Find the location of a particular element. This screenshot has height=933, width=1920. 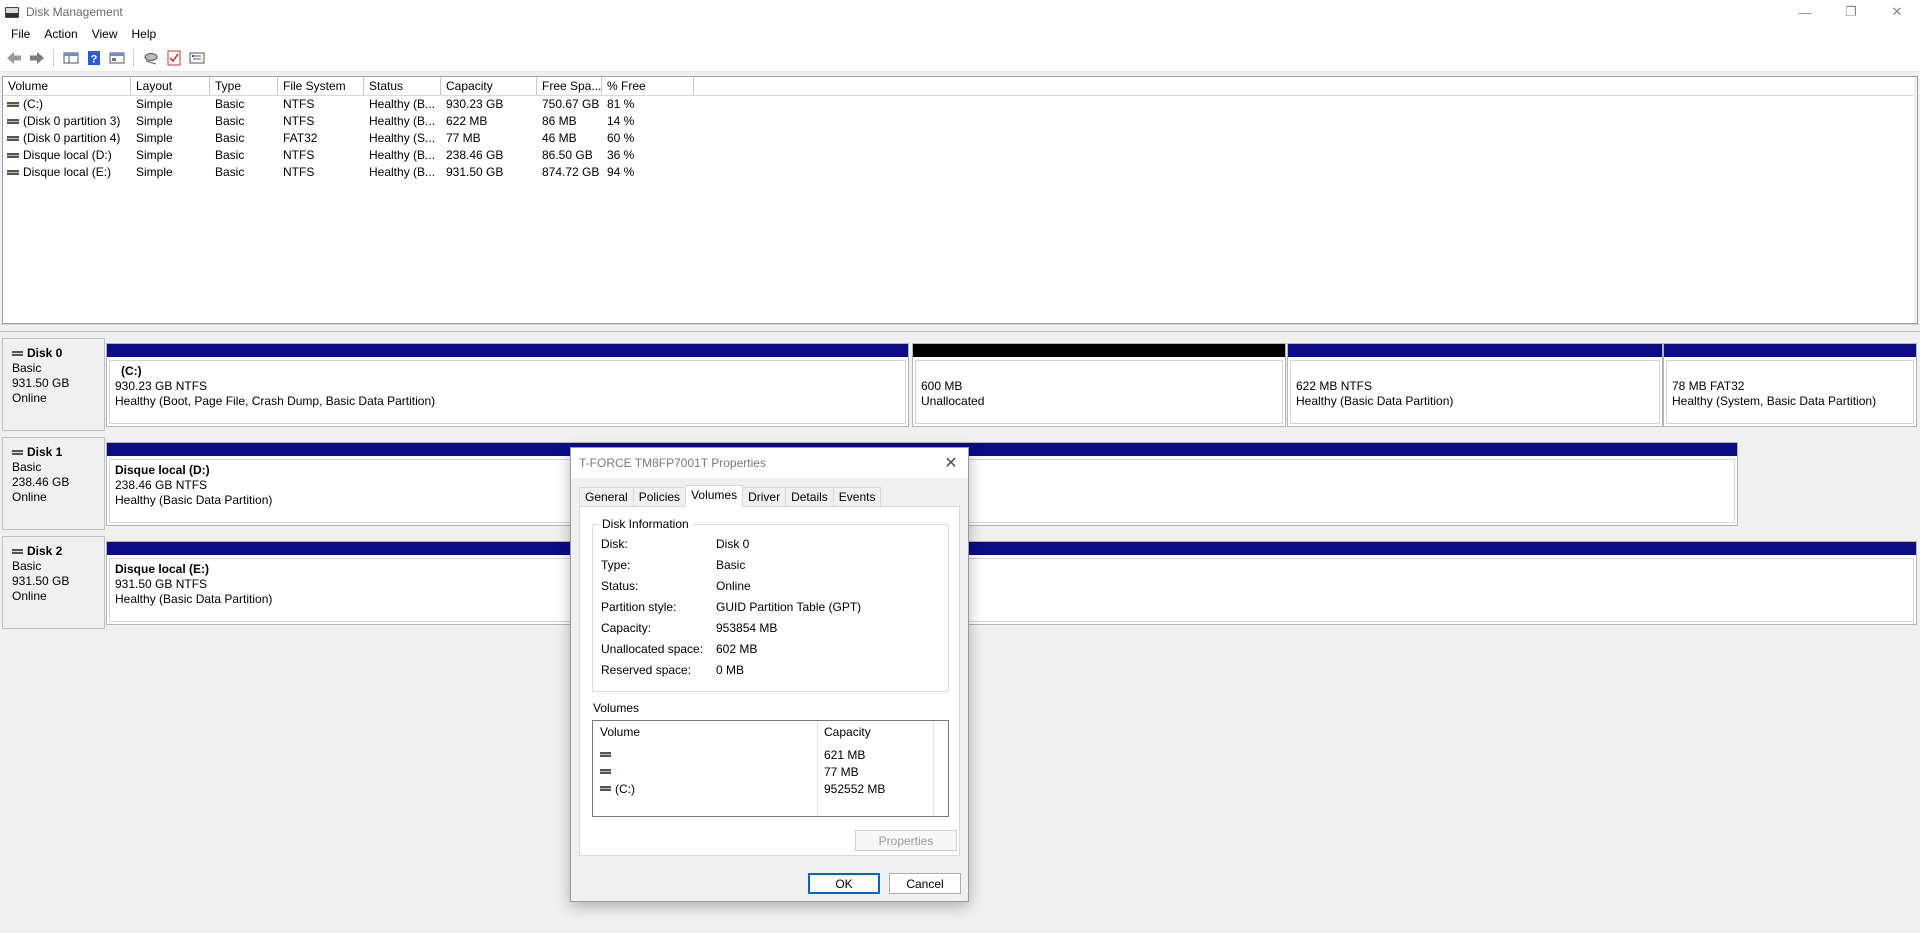

percent-free-cell: 60 % is located at coordinates (621, 138).